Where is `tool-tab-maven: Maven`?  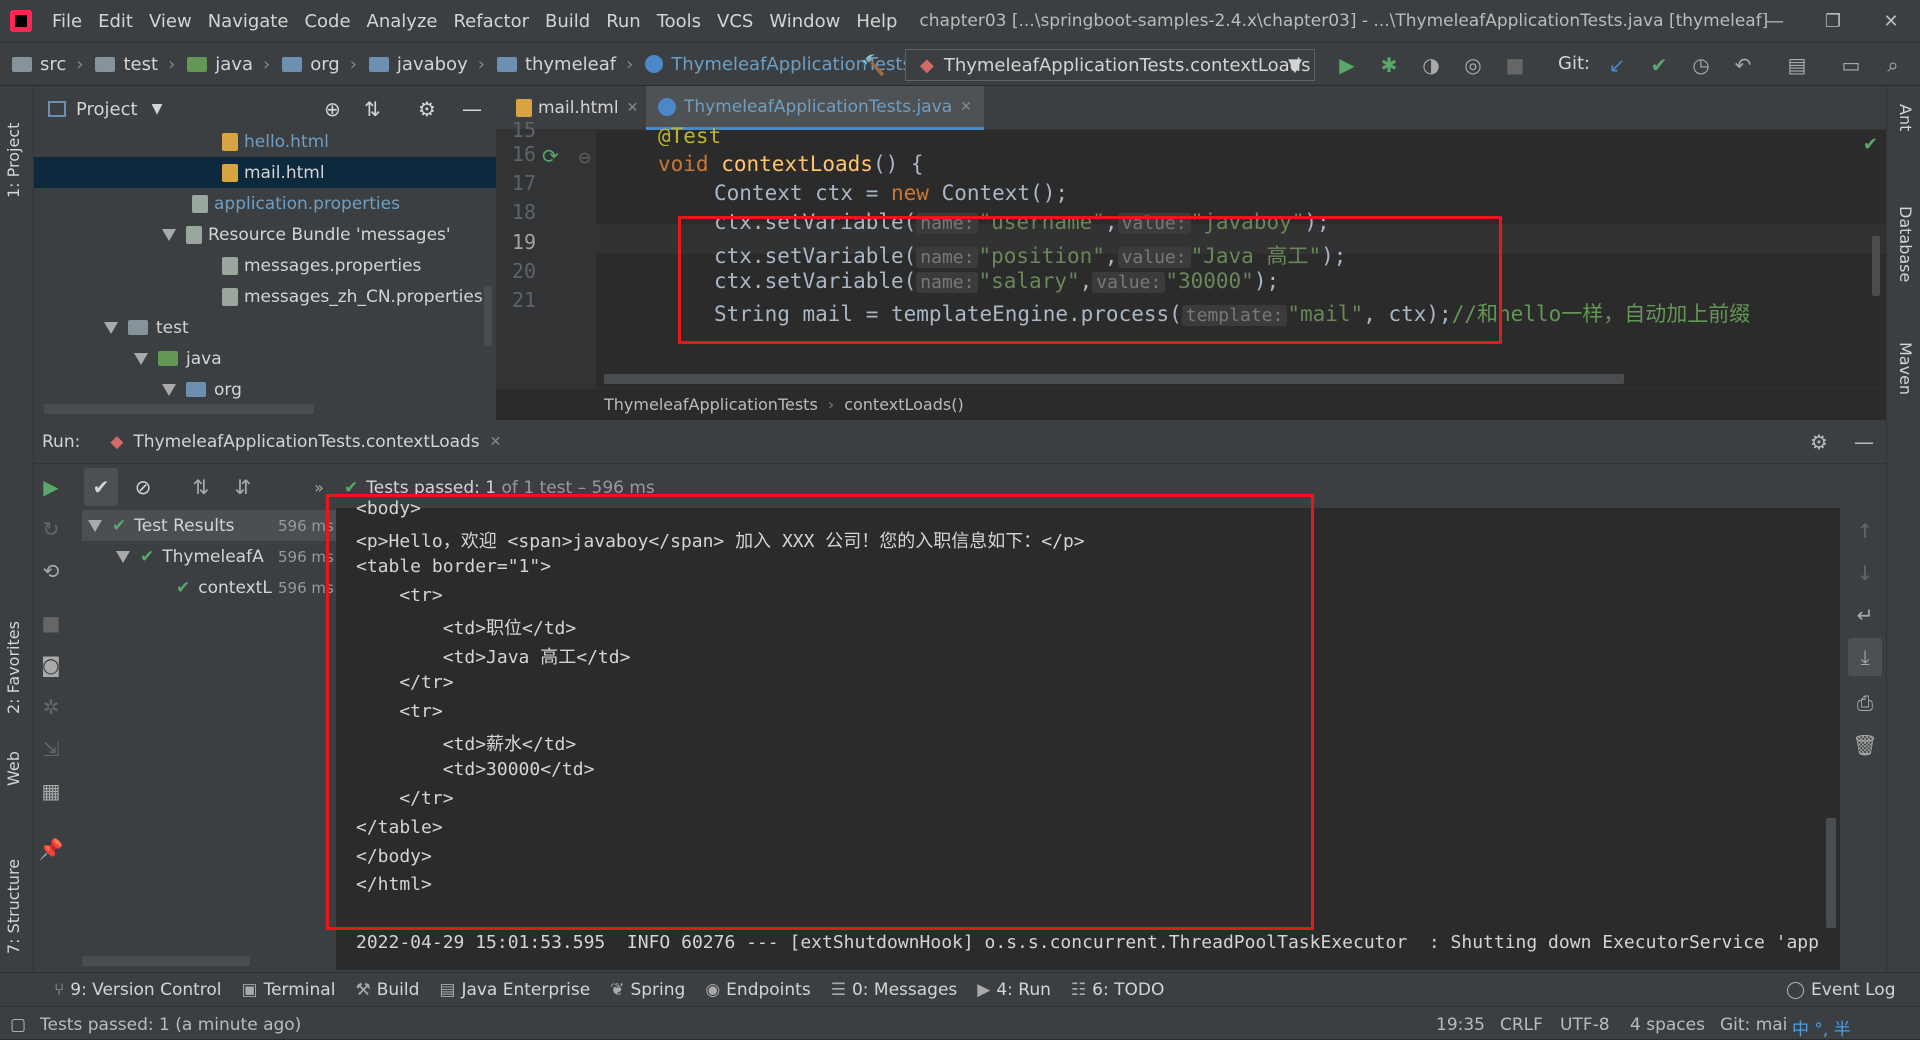
tool-tab-maven: Maven is located at coordinates (1905, 368).